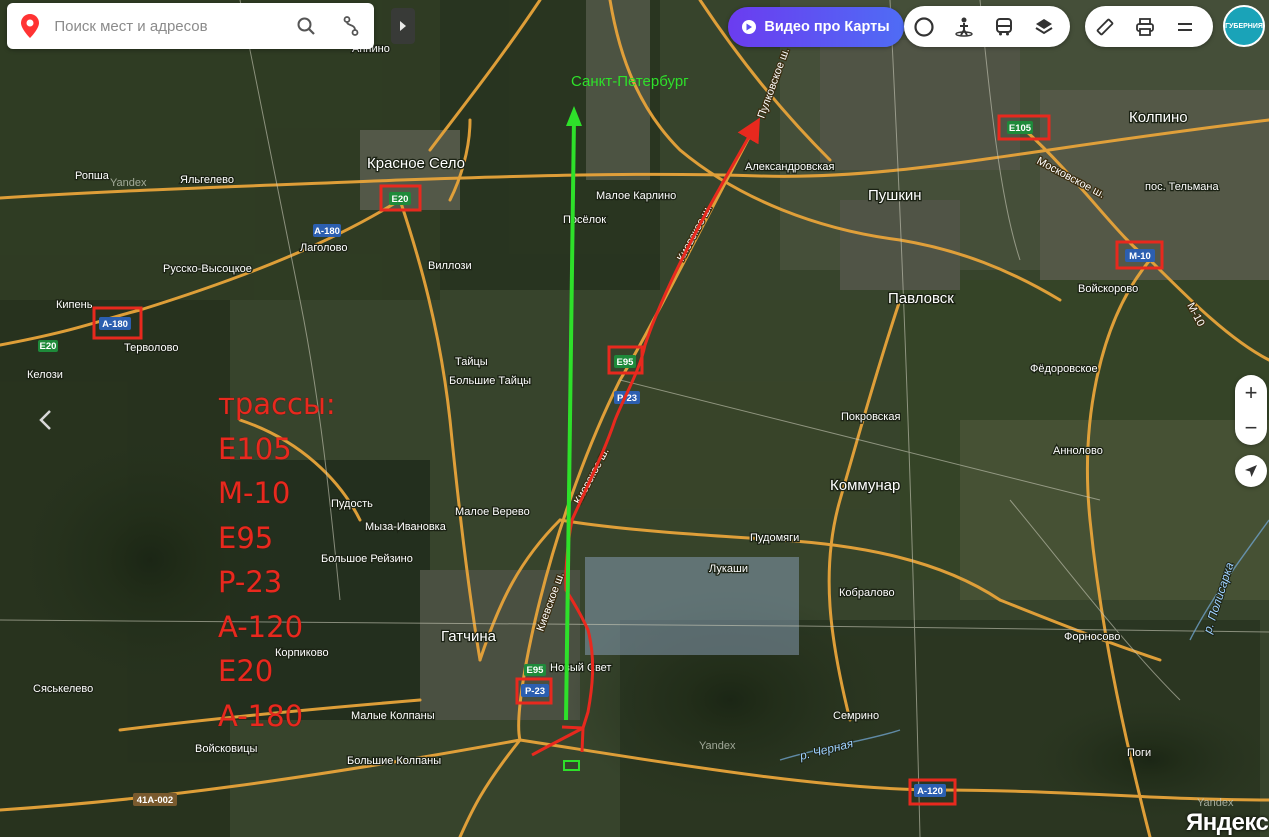 This screenshot has height=837, width=1269. Describe the element at coordinates (305, 26) in the screenshot. I see `search-icon` at that location.